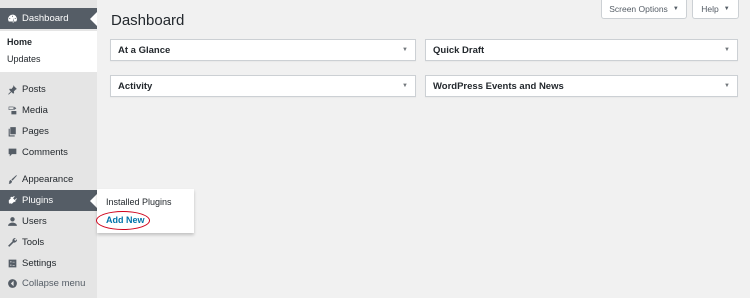 The height and width of the screenshot is (298, 750). Describe the element at coordinates (638, 9) in the screenshot. I see `screen-options-label: Screen Options` at that location.